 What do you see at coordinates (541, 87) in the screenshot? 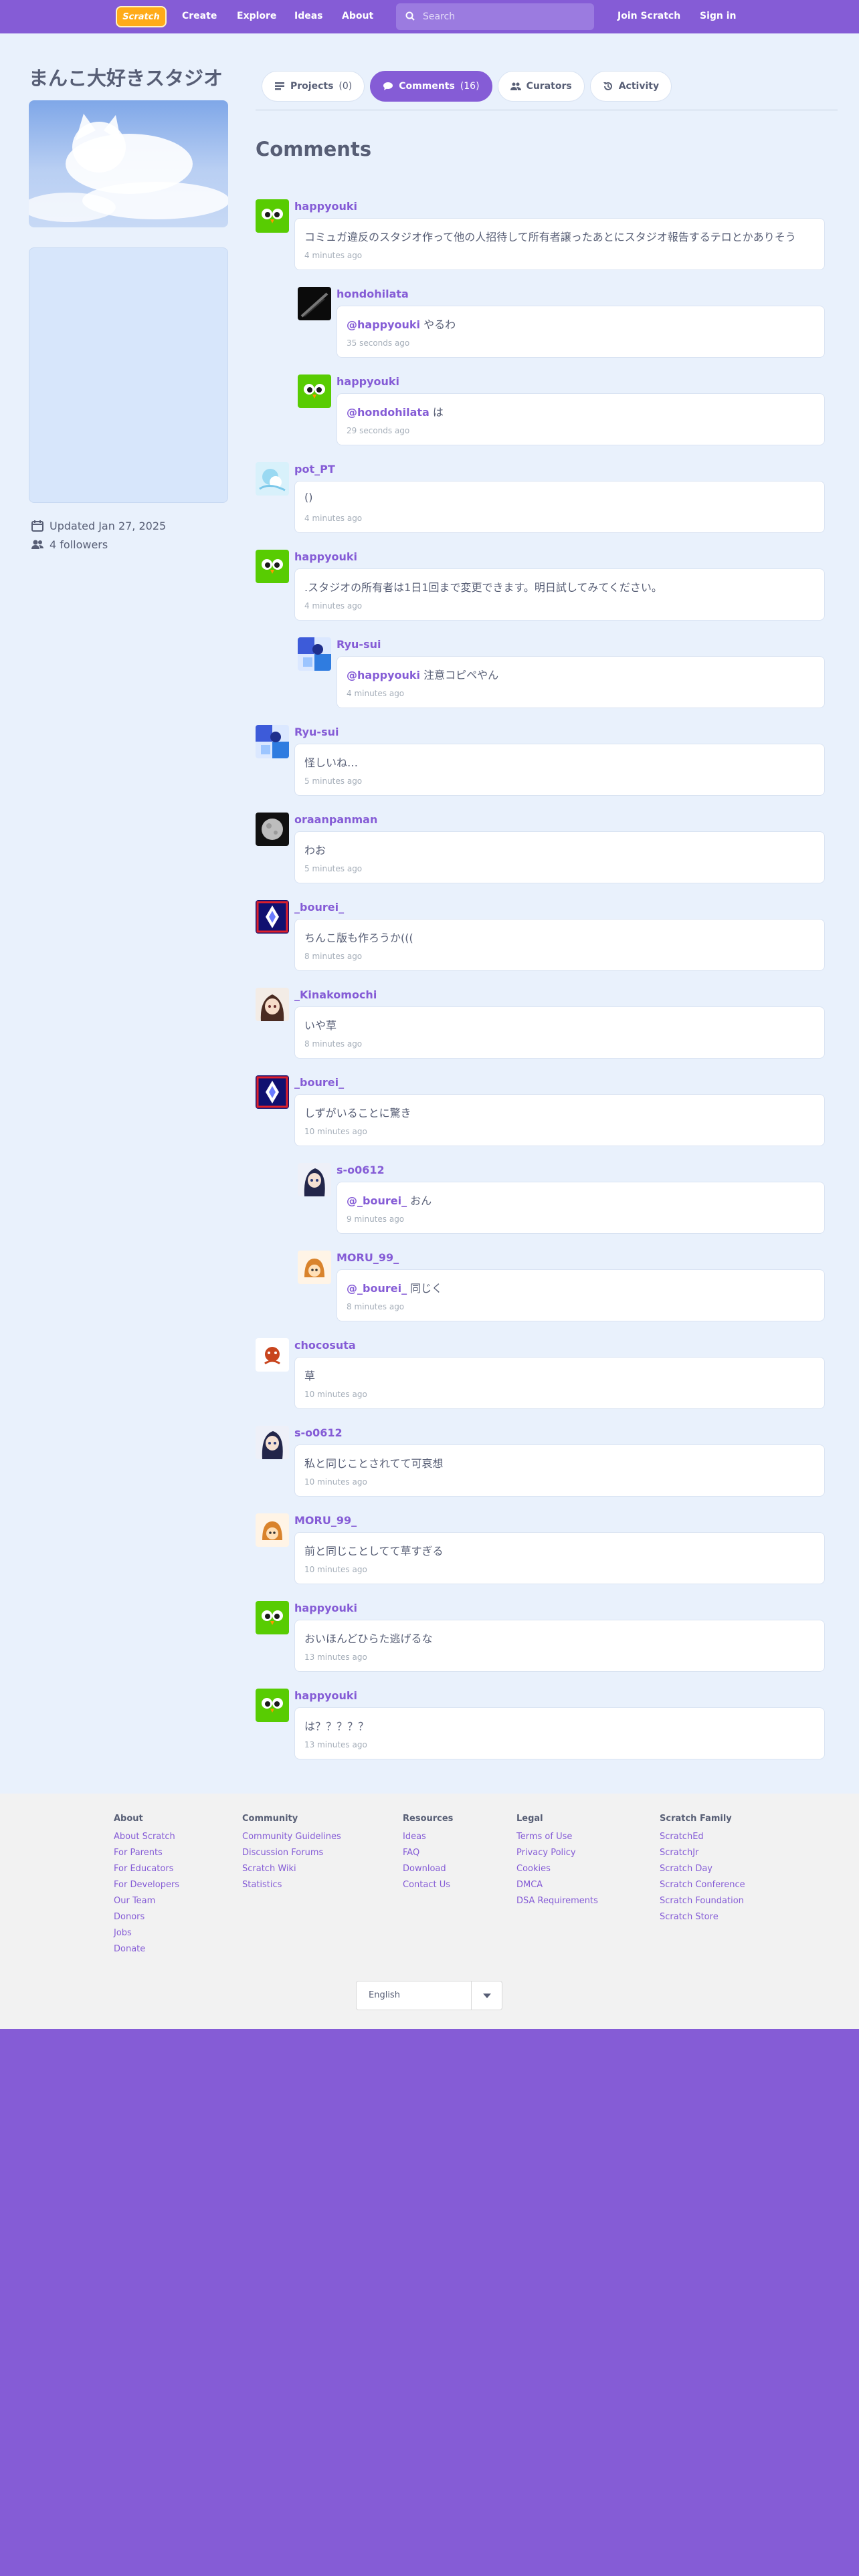
I see `tab-curators: Curators` at bounding box center [541, 87].